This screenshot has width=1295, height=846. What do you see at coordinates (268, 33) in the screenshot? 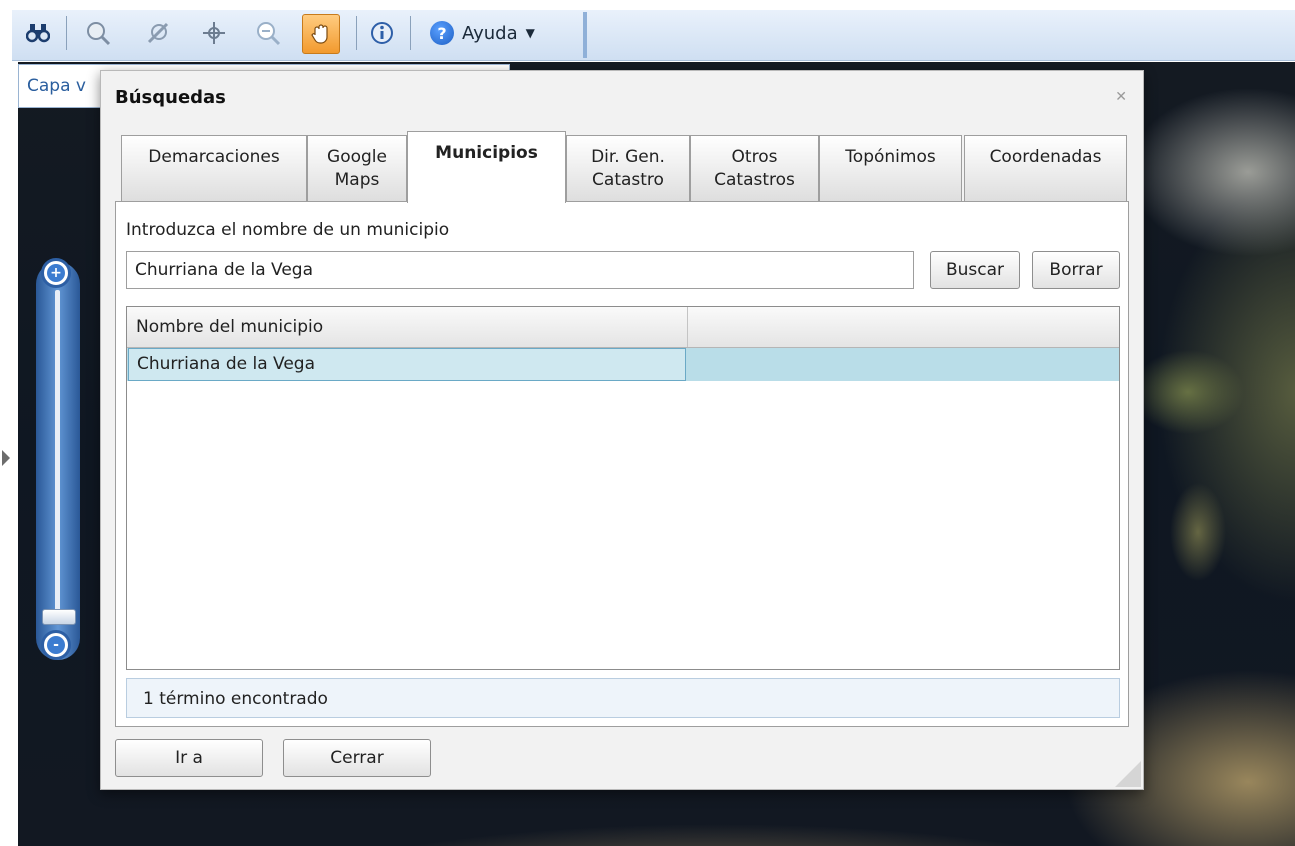
I see `zoom-out-icon` at bounding box center [268, 33].